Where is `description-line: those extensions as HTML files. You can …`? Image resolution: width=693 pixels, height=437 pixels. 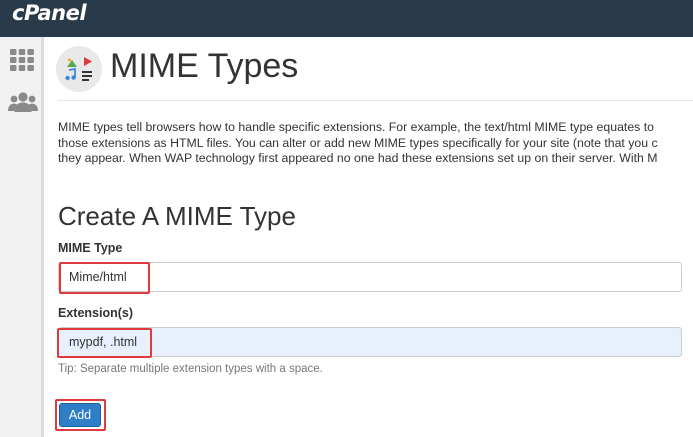
description-line: those extensions as HTML files. You can … is located at coordinates (358, 142).